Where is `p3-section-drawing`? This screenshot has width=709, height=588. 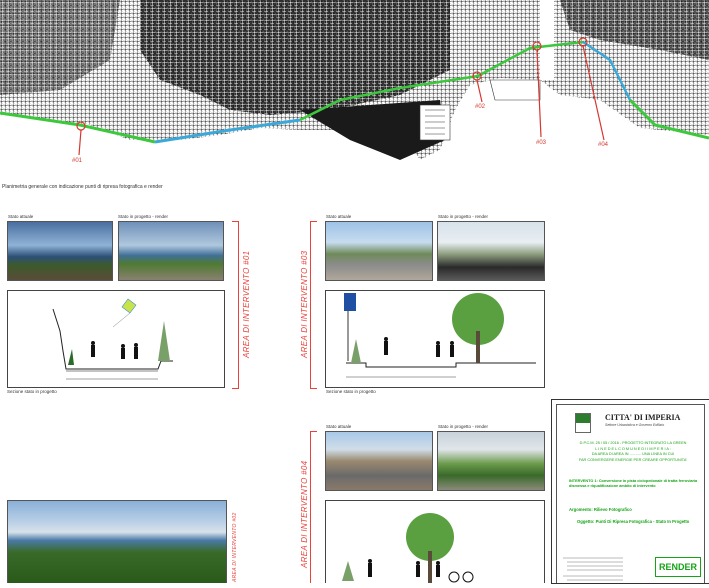 p3-section-drawing is located at coordinates (435, 339).